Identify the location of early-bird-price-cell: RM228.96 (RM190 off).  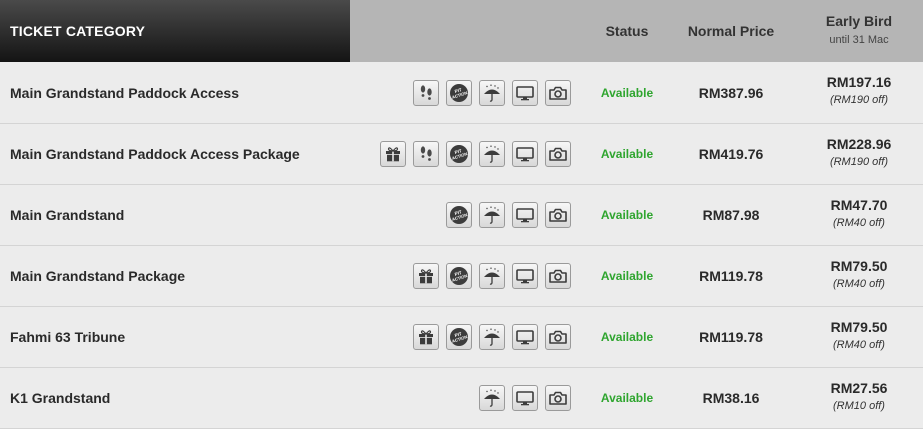
(859, 152).